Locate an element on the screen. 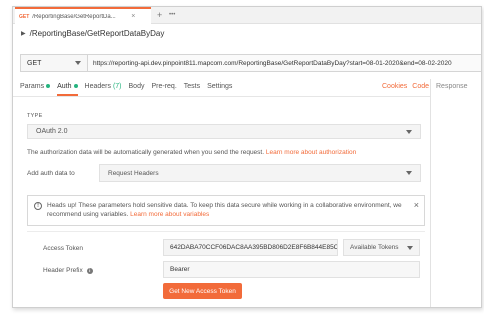 The height and width of the screenshot is (323, 484). pane-divider is located at coordinates (430, 193).